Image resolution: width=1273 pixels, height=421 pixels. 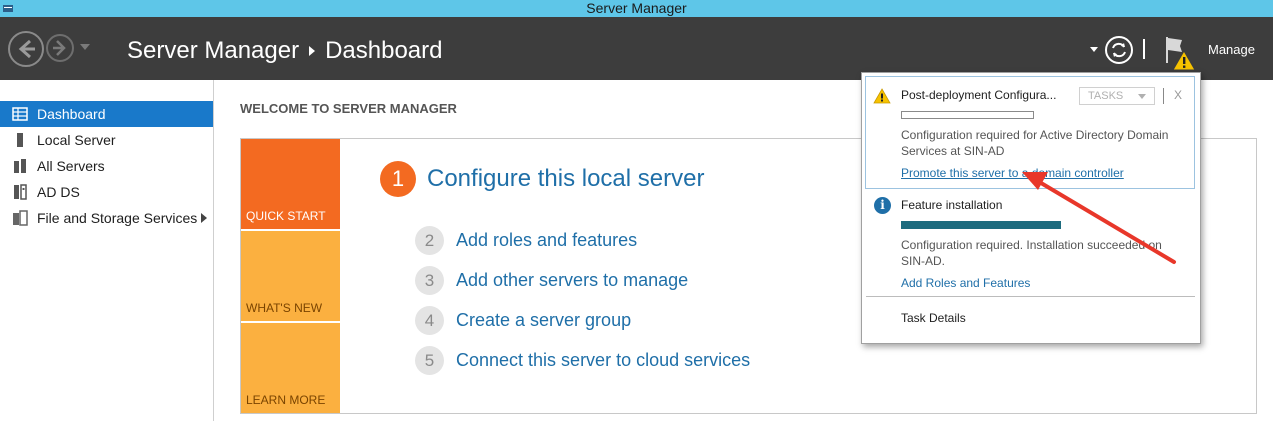 I want to click on step-number-badge: 1, so click(x=398, y=179).